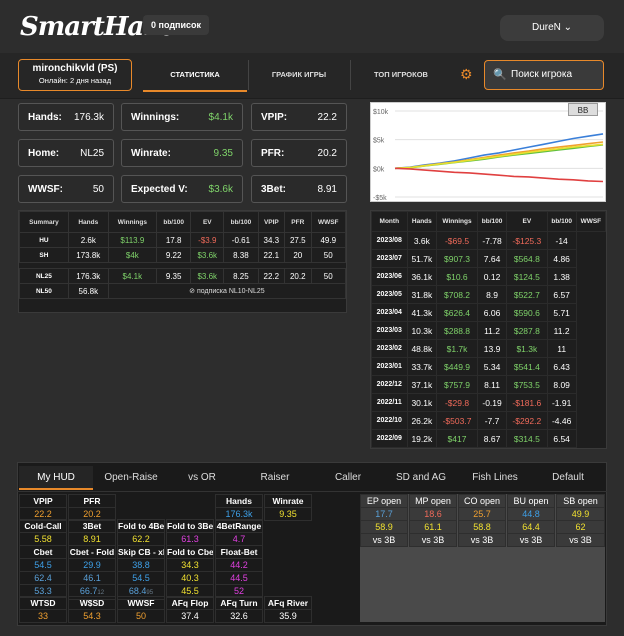 This screenshot has height=636, width=624. What do you see at coordinates (348, 478) in the screenshot?
I see `hud-tab-caller: Caller` at bounding box center [348, 478].